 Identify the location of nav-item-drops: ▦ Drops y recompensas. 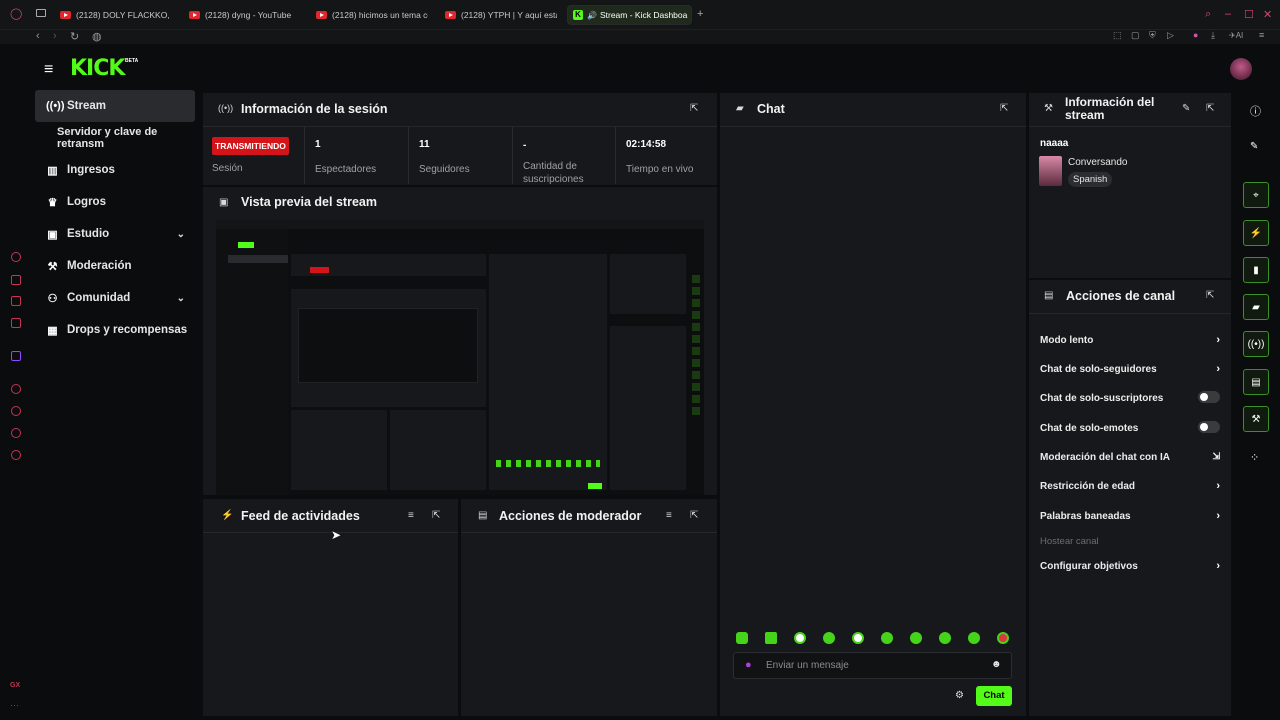
(115, 330).